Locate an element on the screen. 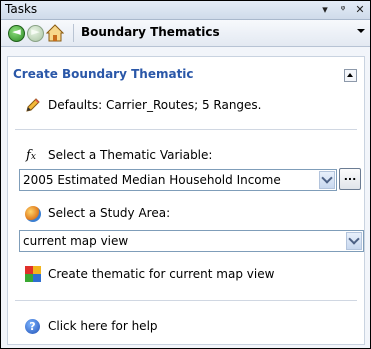 The image size is (371, 349). task-dropdown-icon is located at coordinates (361, 31).